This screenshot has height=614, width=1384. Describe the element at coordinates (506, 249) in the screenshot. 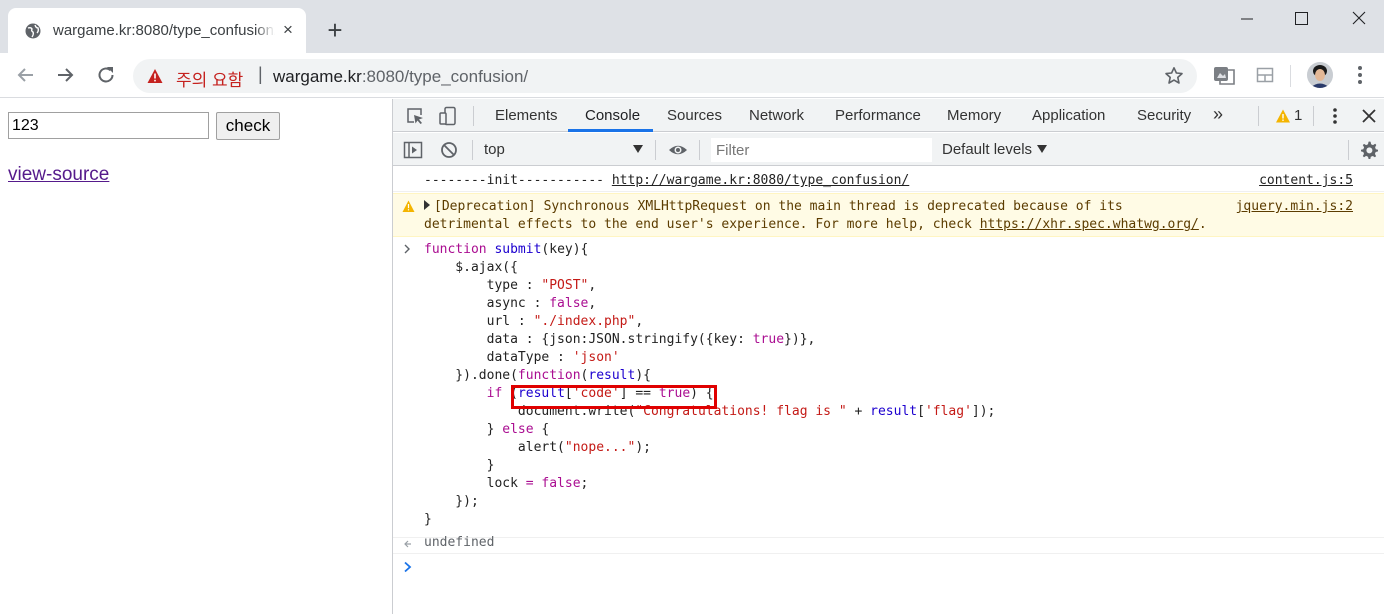

I see `code-line: function submit(key){` at that location.